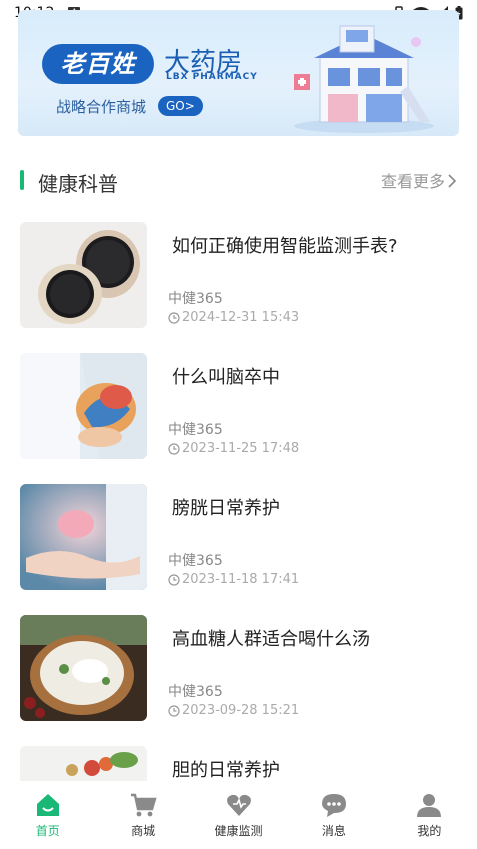  I want to click on article-time: 2024-12-31 15:43, so click(233, 317).